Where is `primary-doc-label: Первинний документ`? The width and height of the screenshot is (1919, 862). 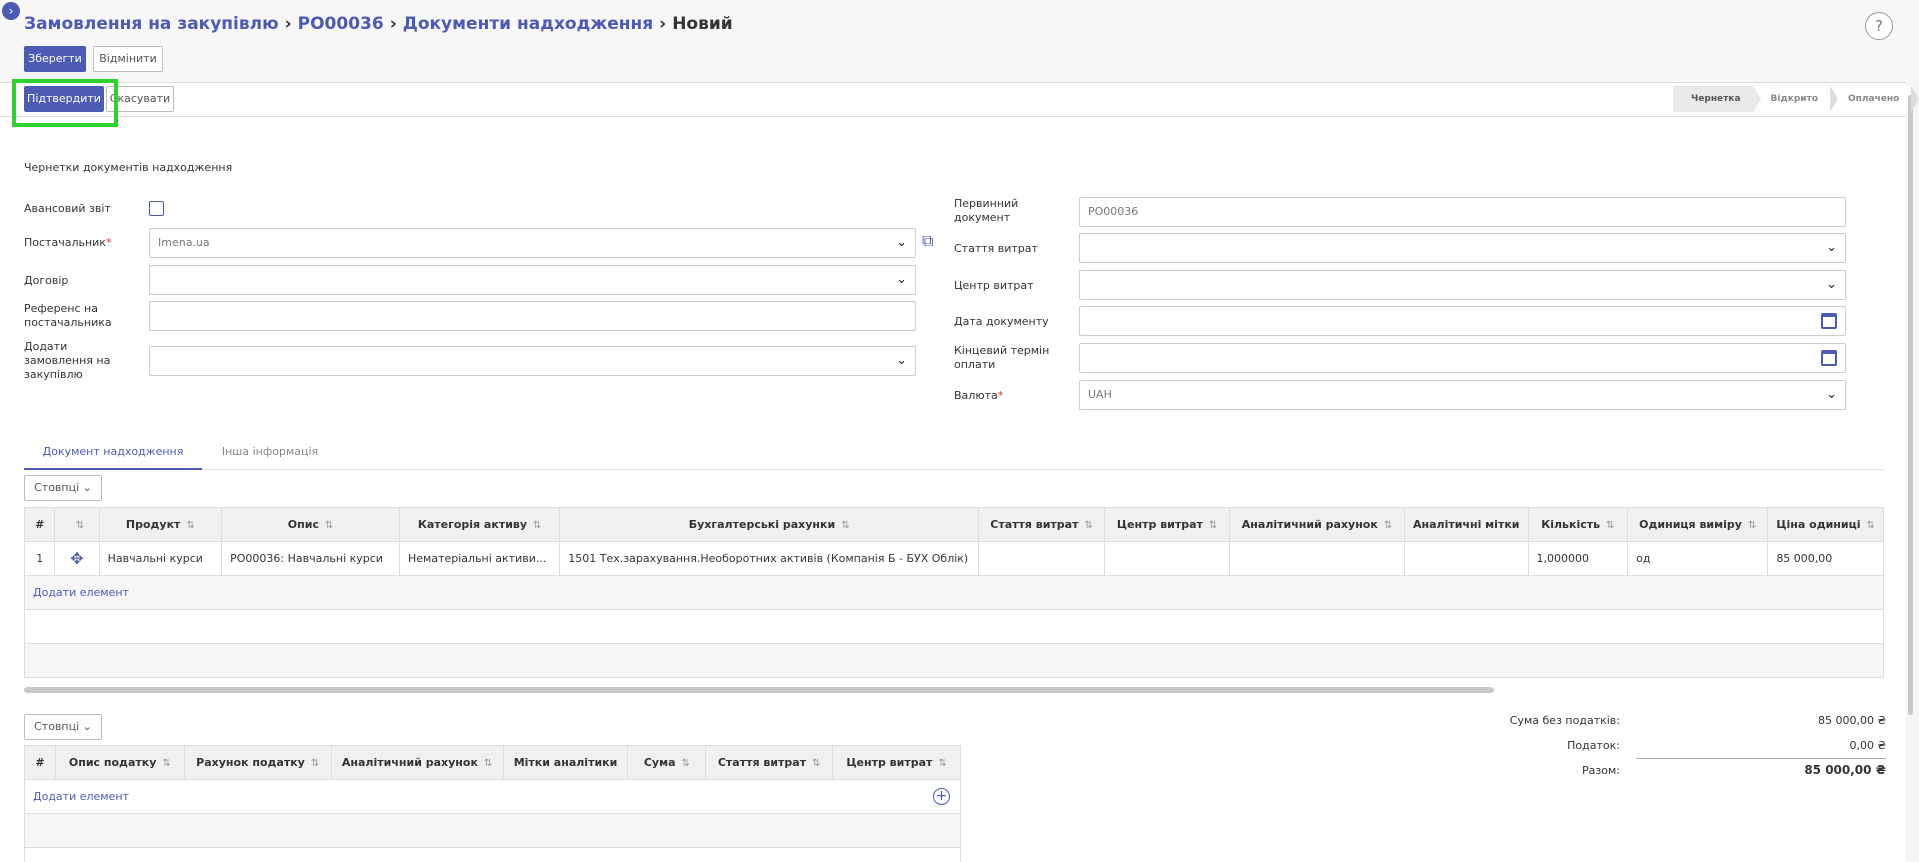 primary-doc-label: Первинний документ is located at coordinates (986, 210).